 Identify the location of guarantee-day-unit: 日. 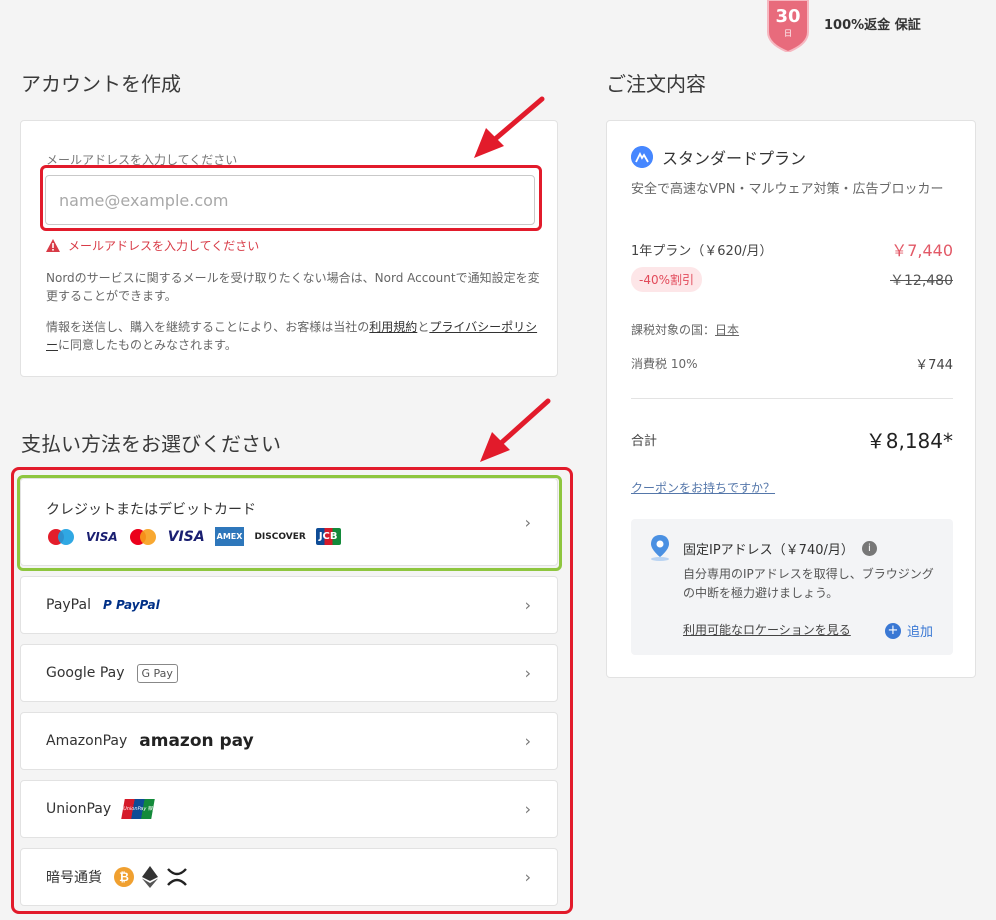
(788, 33).